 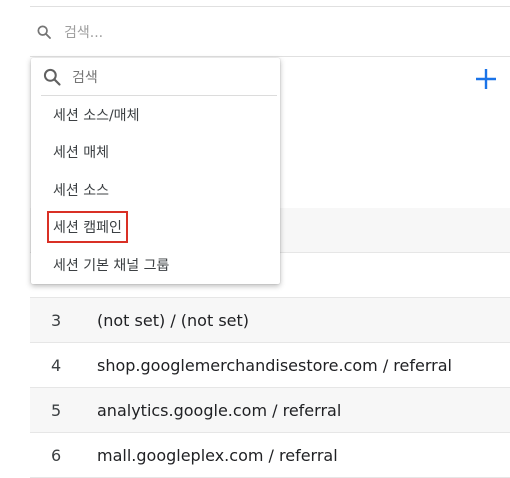 I want to click on table-row: 6 mall.googleplex.com / referral, so click(x=270, y=455).